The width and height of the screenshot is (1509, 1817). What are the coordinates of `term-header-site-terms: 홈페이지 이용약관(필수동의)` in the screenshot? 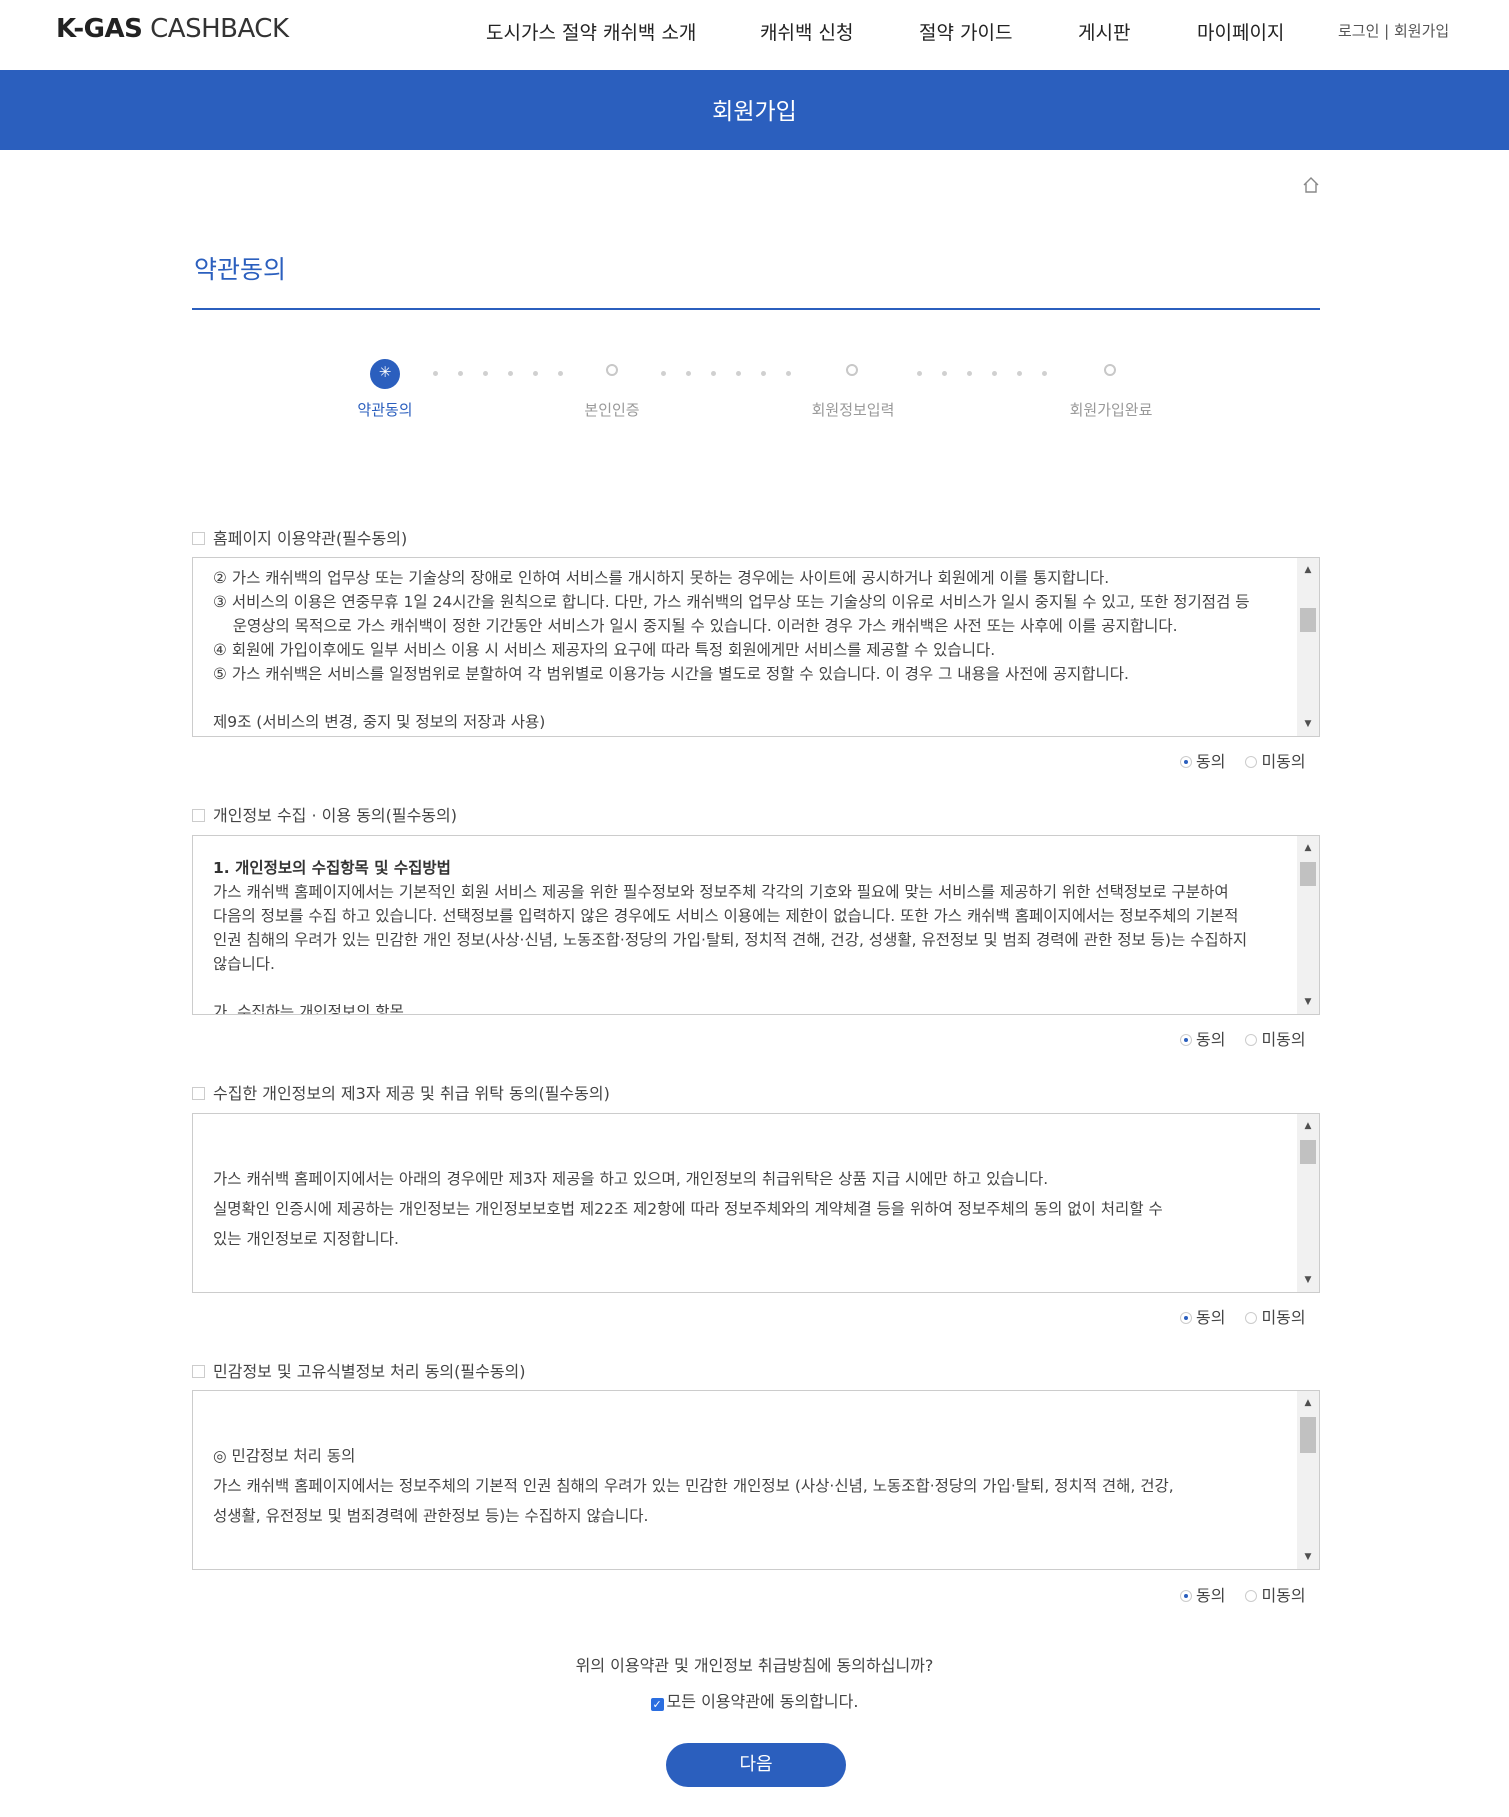 It's located at (299, 537).